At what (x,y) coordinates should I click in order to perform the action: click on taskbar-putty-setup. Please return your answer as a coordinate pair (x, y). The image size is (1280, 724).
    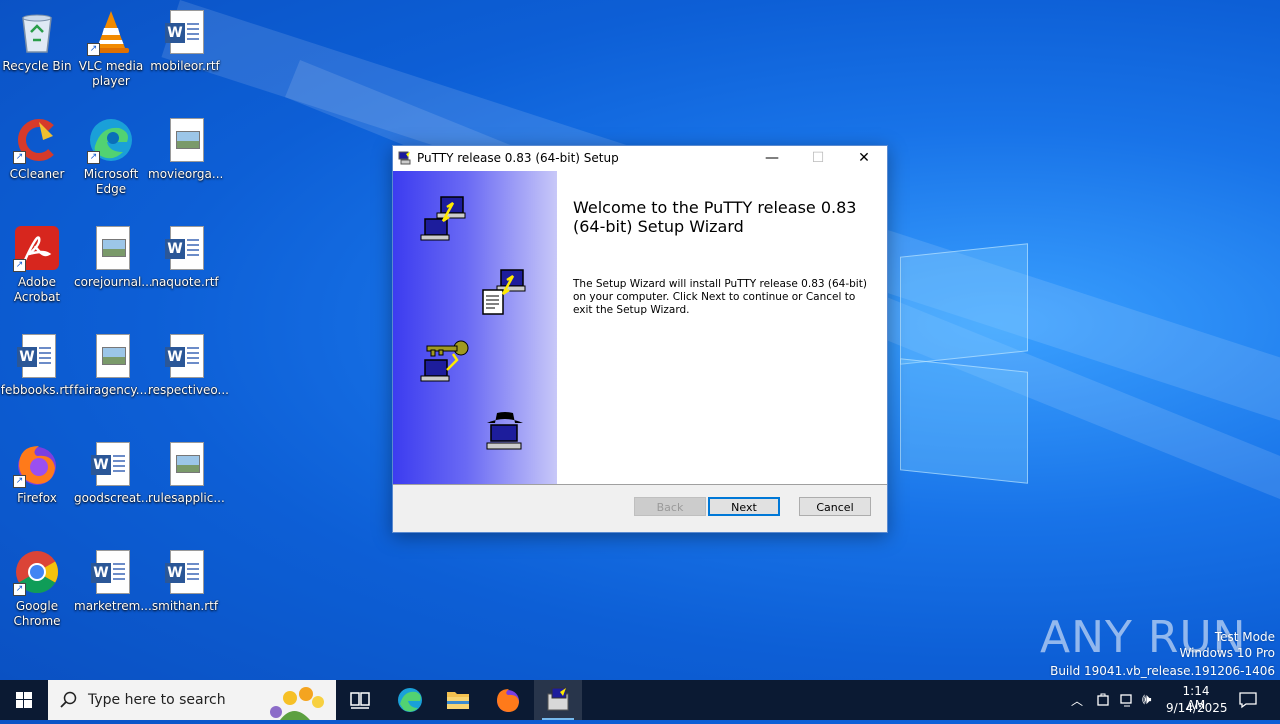
    Looking at the image, I should click on (558, 700).